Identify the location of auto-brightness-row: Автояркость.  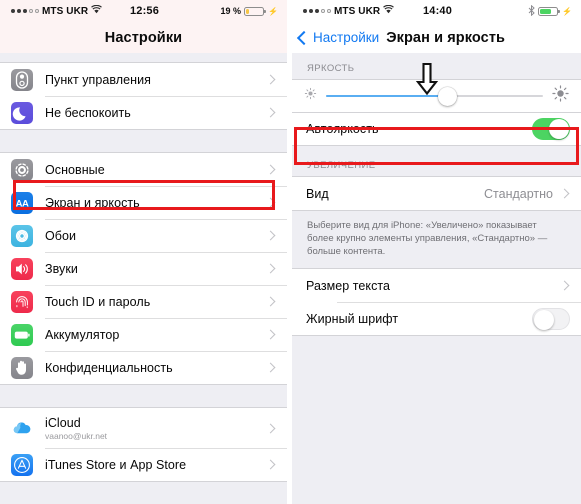
(436, 129).